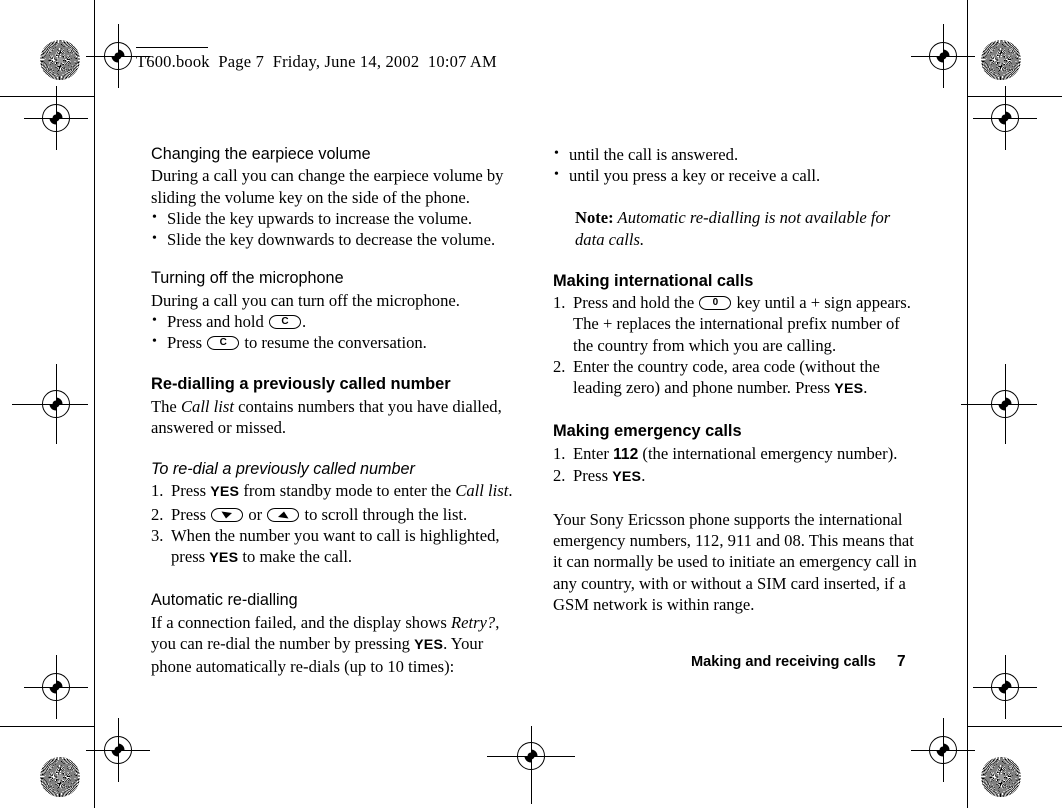  Describe the element at coordinates (247, 278) in the screenshot. I see `heading-turning-off-microphone: Turning off the microphone` at that location.